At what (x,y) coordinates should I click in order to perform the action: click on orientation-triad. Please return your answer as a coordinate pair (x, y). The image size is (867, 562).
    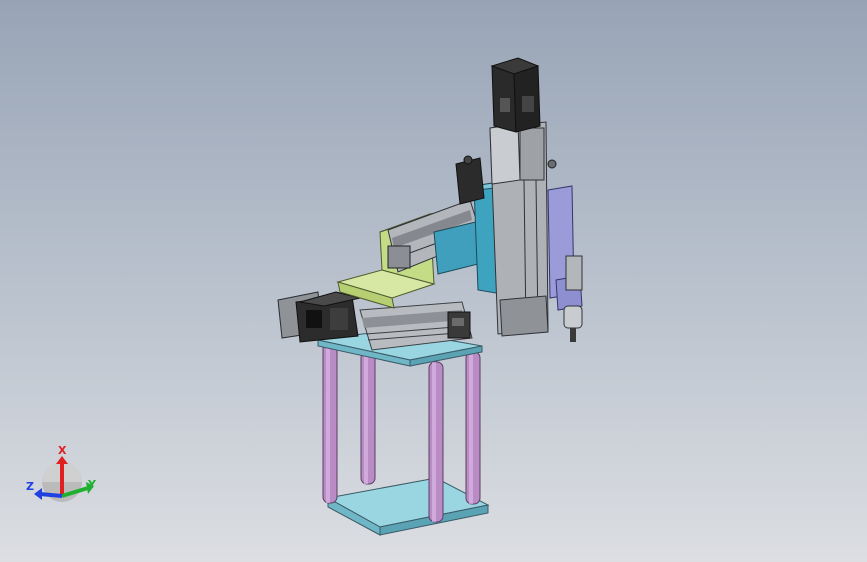
    Looking at the image, I should click on (64, 479).